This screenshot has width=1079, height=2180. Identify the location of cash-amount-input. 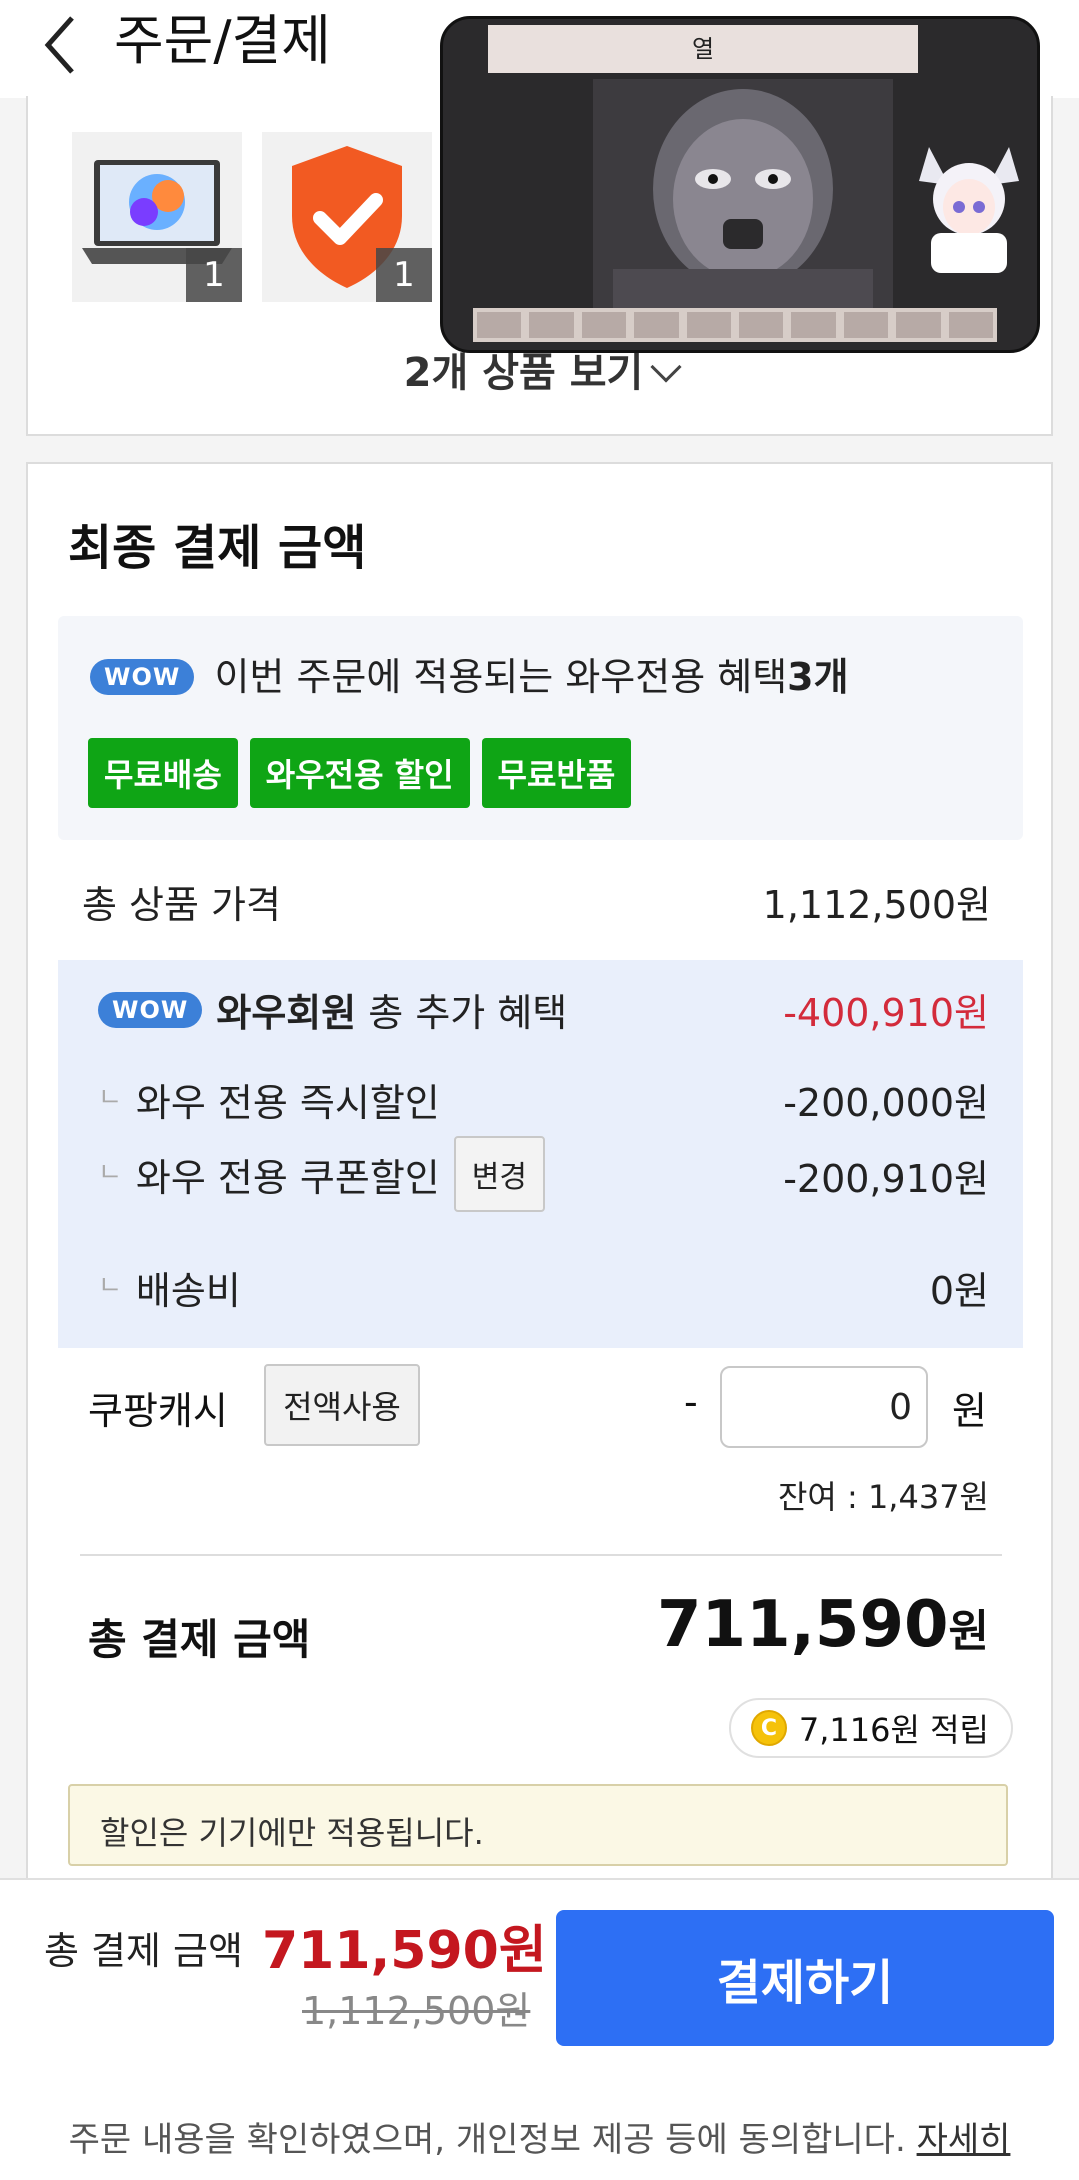
(824, 1407).